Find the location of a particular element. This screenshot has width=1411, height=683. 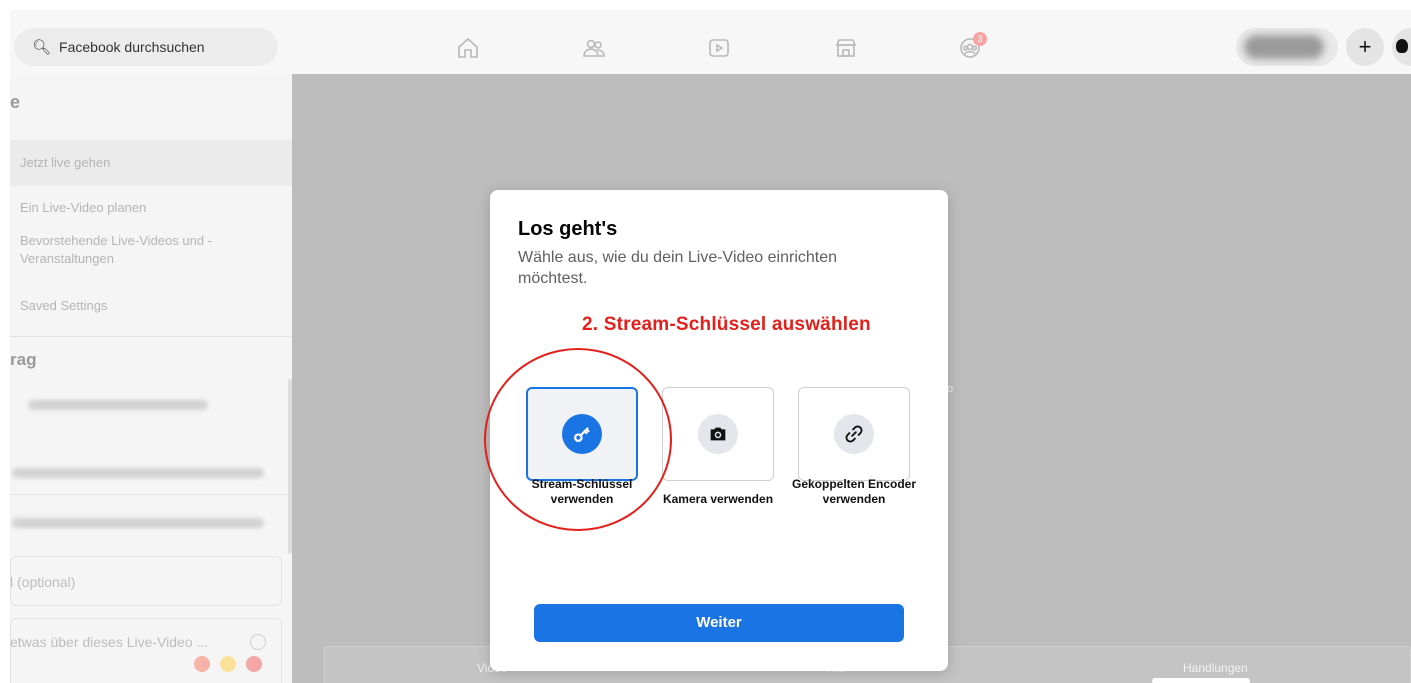

sidebar-item-go-live: Jetzt live gehen is located at coordinates (151, 163).